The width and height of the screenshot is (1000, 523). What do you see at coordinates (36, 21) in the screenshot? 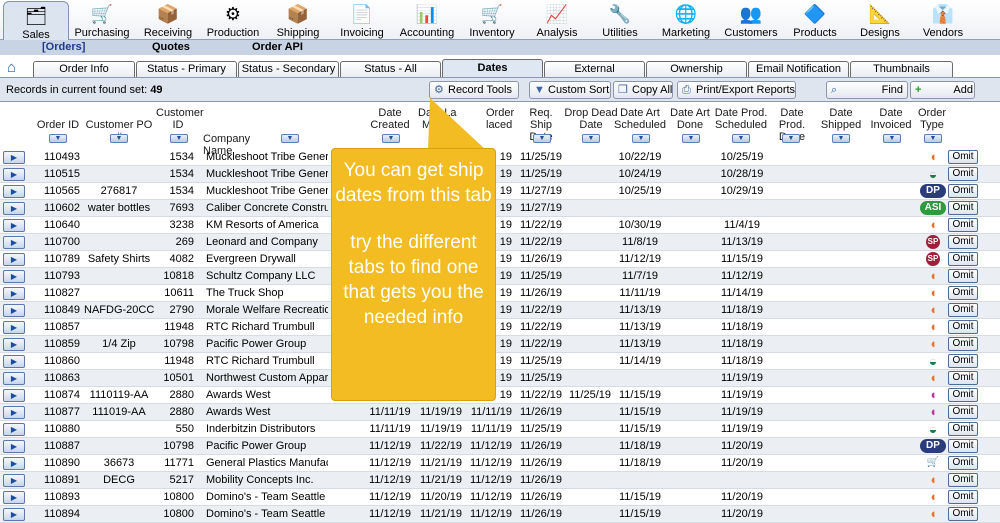
I see `module-sales: 🗂 Sales` at bounding box center [36, 21].